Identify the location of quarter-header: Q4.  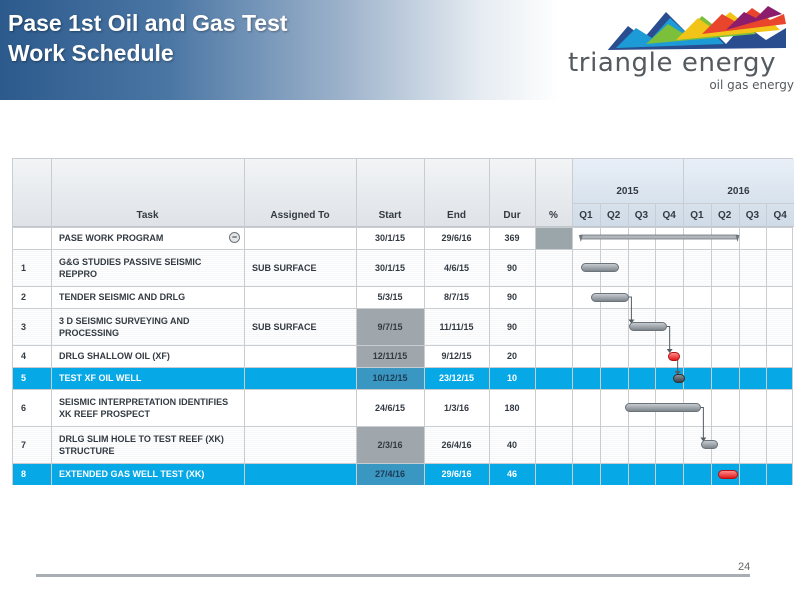
(669, 215).